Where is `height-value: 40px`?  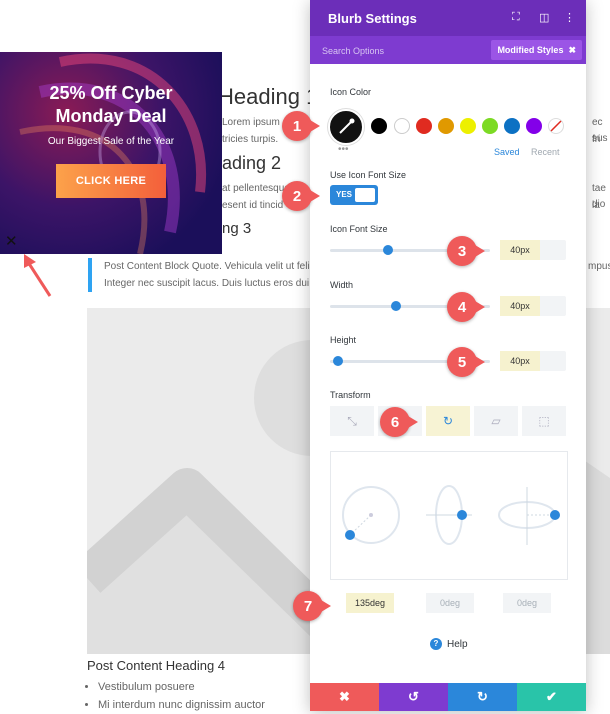 height-value: 40px is located at coordinates (520, 361).